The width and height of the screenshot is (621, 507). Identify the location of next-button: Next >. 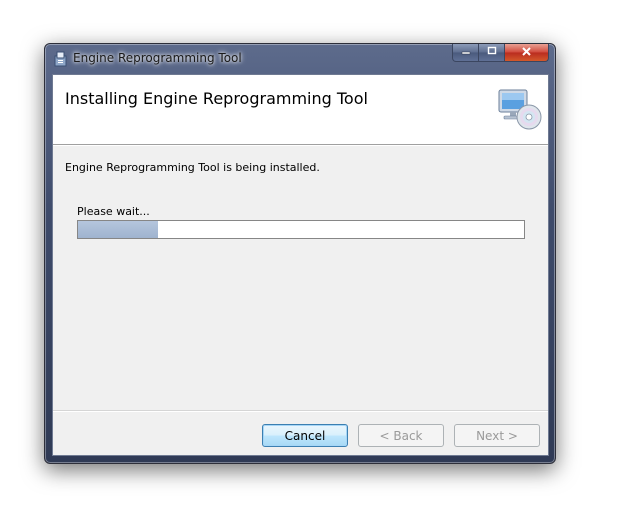
(497, 435).